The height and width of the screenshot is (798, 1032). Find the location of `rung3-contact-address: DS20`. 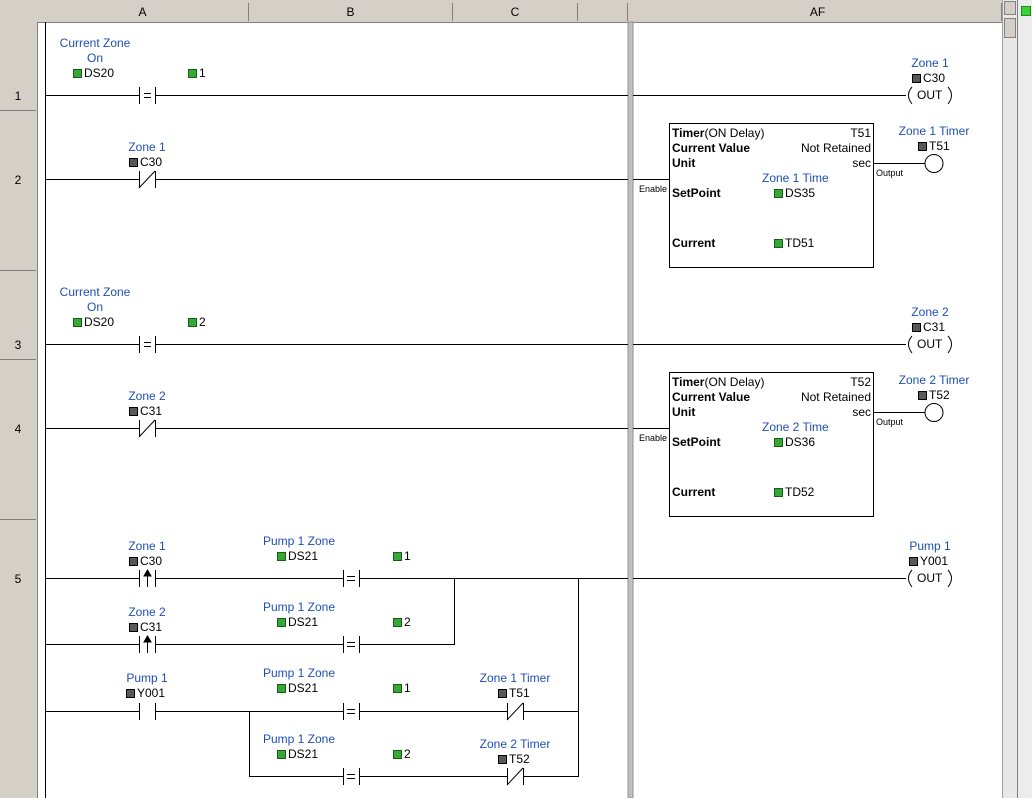

rung3-contact-address: DS20 is located at coordinates (93, 322).